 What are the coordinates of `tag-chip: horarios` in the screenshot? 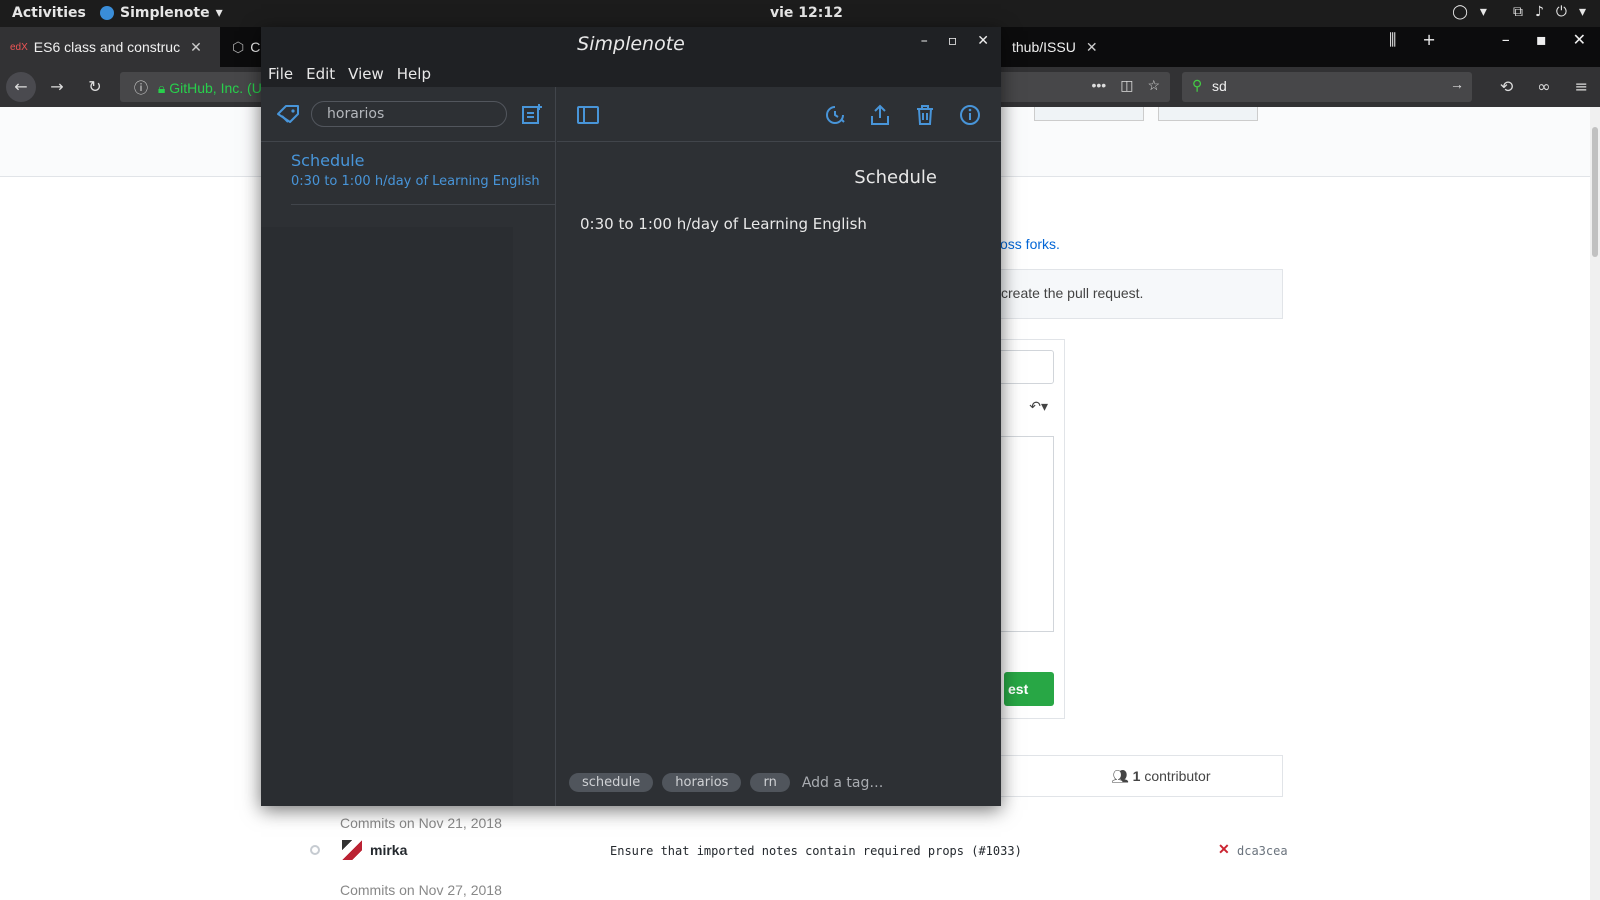 It's located at (702, 782).